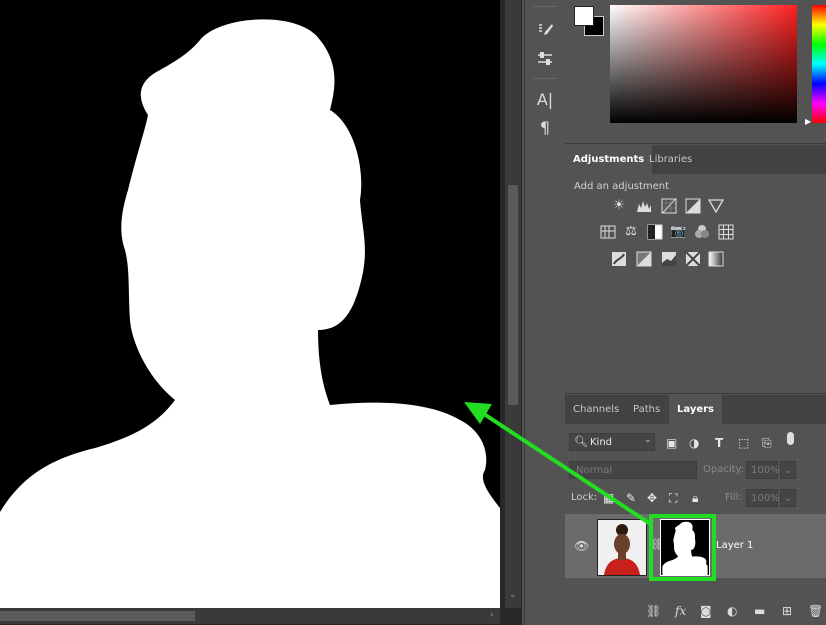 The height and width of the screenshot is (625, 826). What do you see at coordinates (819, 64) in the screenshot?
I see `hue-slider` at bounding box center [819, 64].